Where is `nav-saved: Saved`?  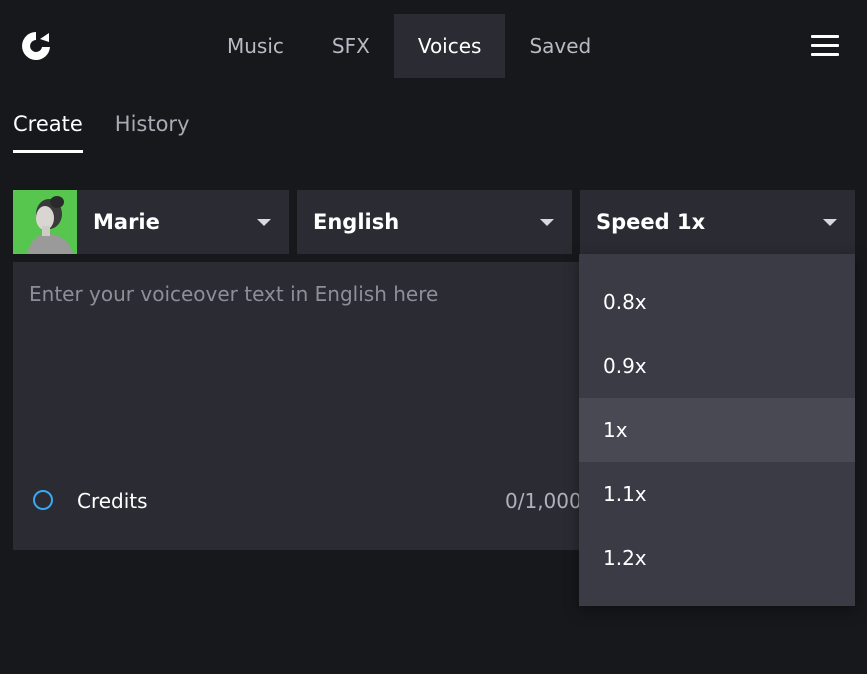 nav-saved: Saved is located at coordinates (560, 46).